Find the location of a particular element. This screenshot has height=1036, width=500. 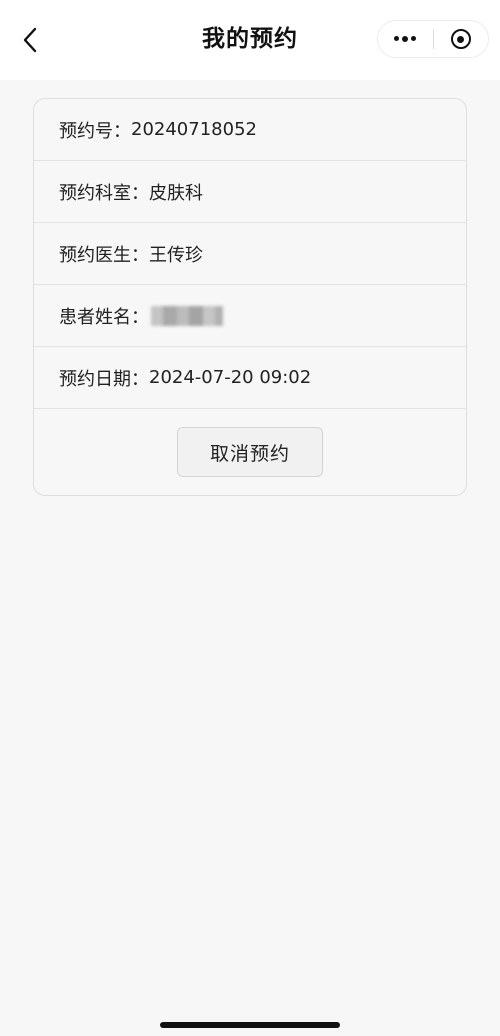

appointment-date-row: 预约日期： 2024-07-20 09:02 is located at coordinates (250, 378).